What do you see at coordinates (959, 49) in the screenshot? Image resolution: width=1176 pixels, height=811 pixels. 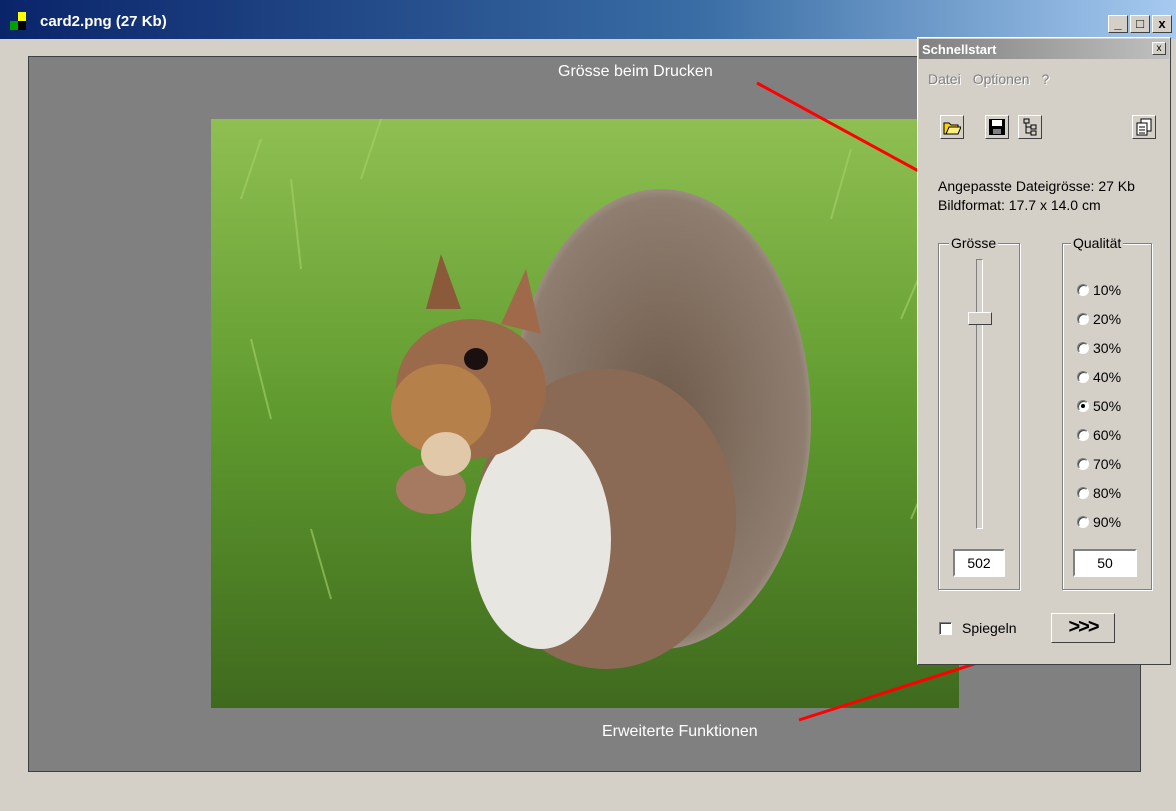 I see `panel-title: Schnellstart` at bounding box center [959, 49].